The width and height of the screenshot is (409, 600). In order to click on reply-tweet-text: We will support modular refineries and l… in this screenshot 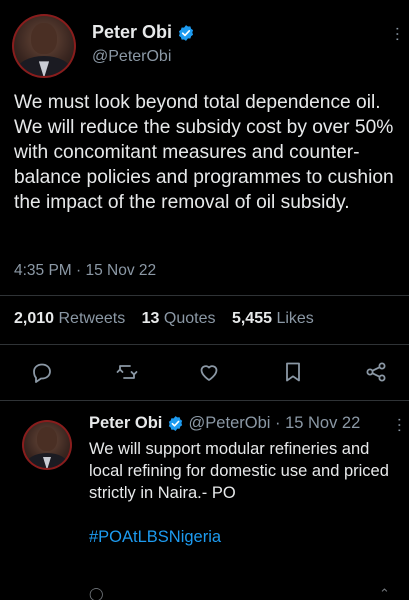, I will do `click(239, 471)`.